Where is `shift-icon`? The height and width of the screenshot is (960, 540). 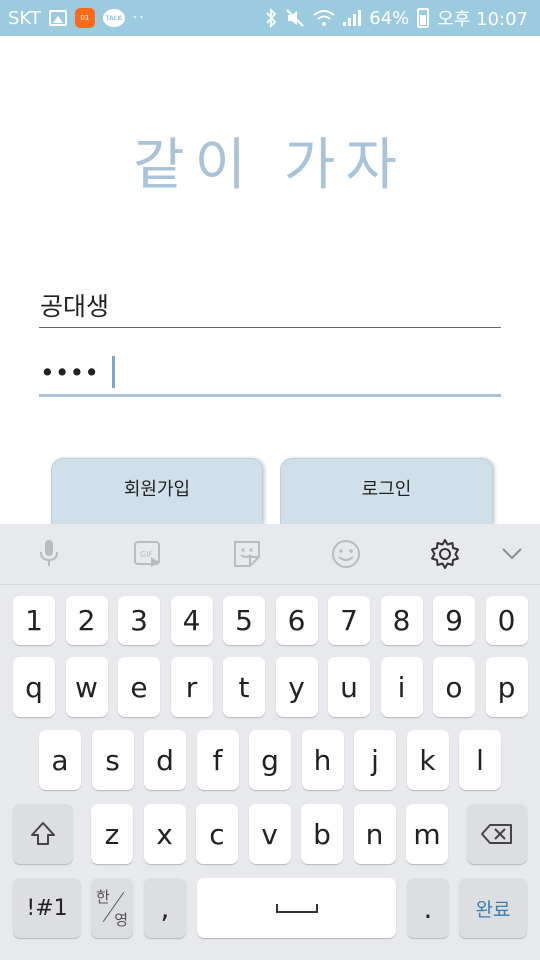 shift-icon is located at coordinates (43, 833).